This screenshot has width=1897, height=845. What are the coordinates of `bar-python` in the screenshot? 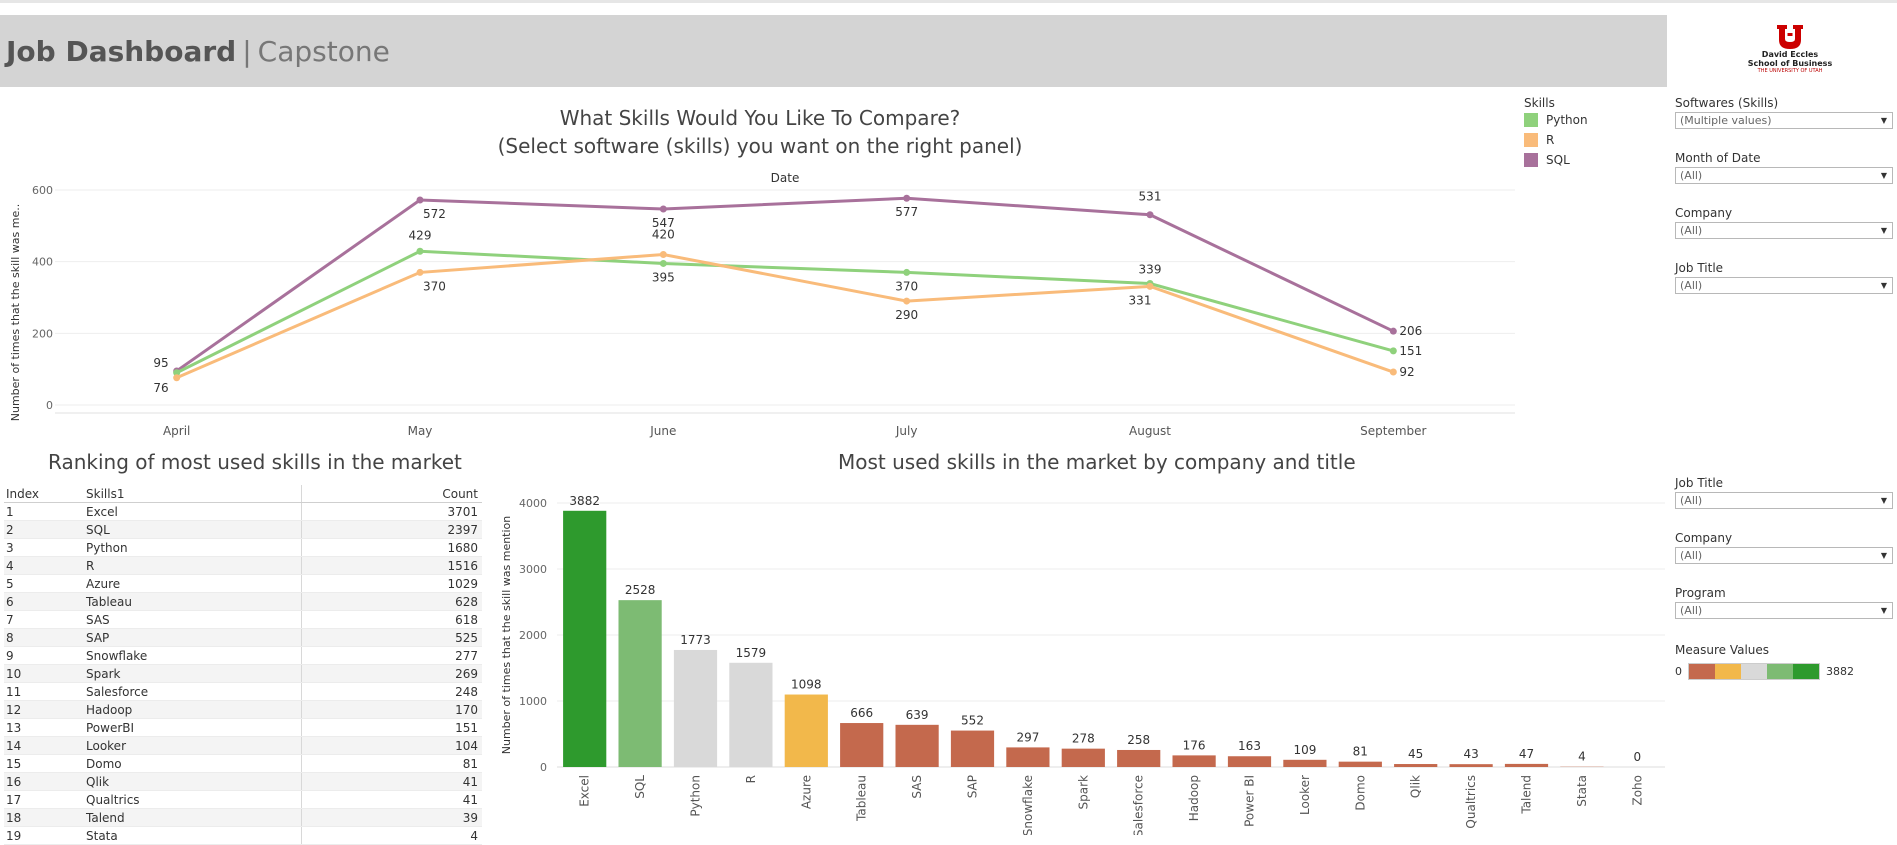 It's located at (695, 708).